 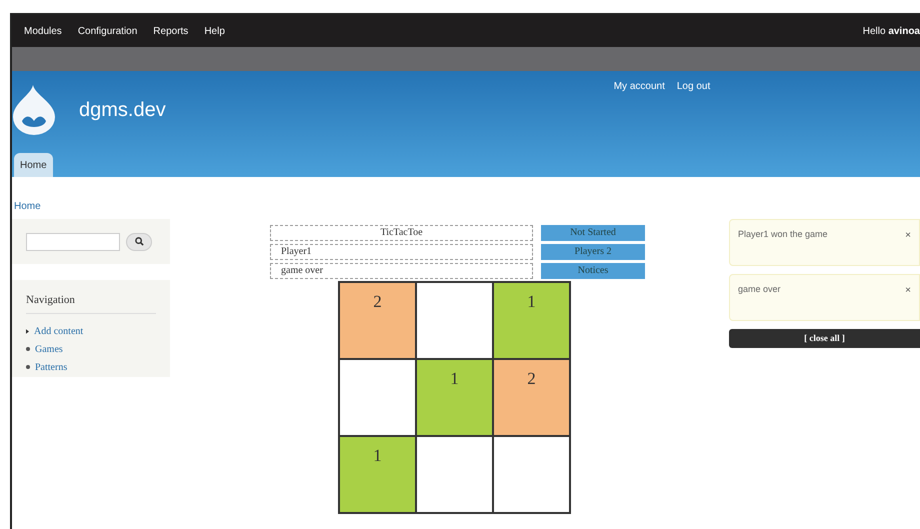 I want to click on message-text: game over, so click(x=759, y=289).